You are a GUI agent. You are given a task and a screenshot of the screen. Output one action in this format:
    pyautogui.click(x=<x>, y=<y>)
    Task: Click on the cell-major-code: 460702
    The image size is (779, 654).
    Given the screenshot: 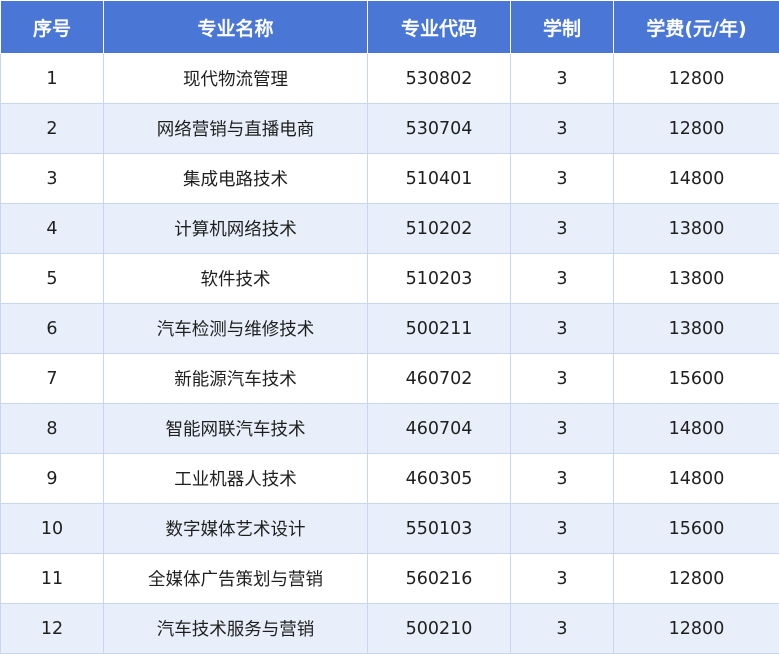 What is the action you would take?
    pyautogui.click(x=439, y=379)
    